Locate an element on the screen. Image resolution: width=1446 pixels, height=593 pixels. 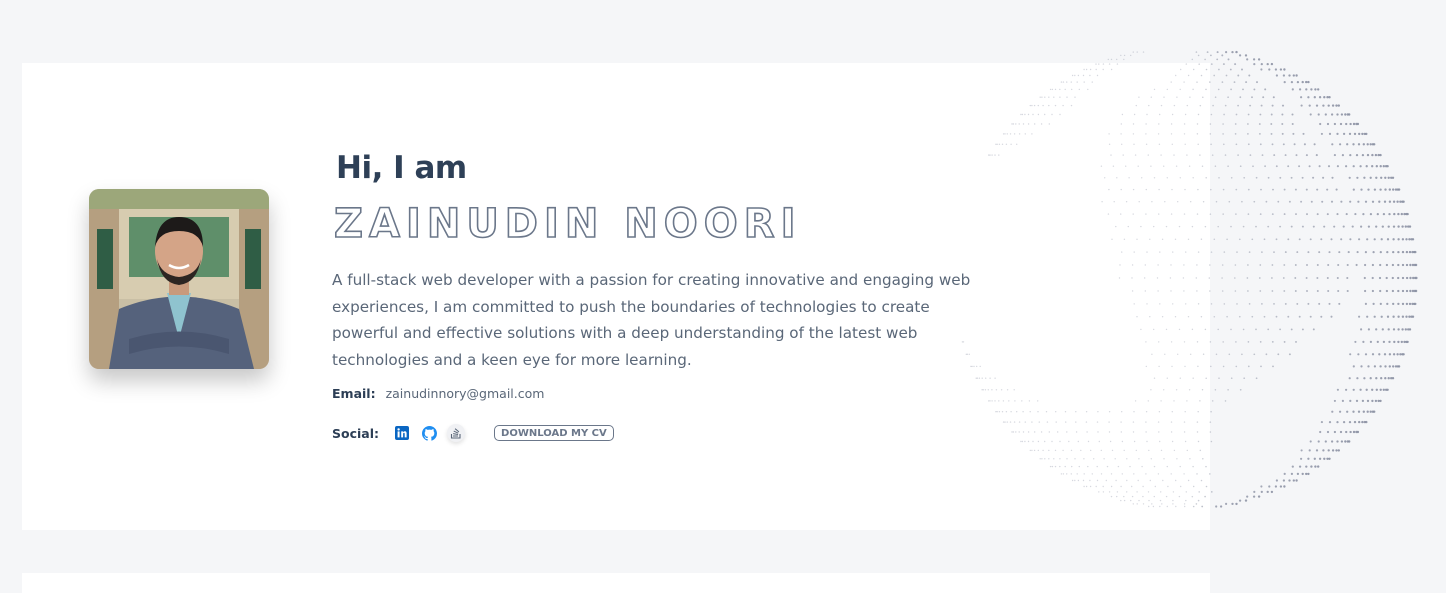
email-label: Email: is located at coordinates (354, 393).